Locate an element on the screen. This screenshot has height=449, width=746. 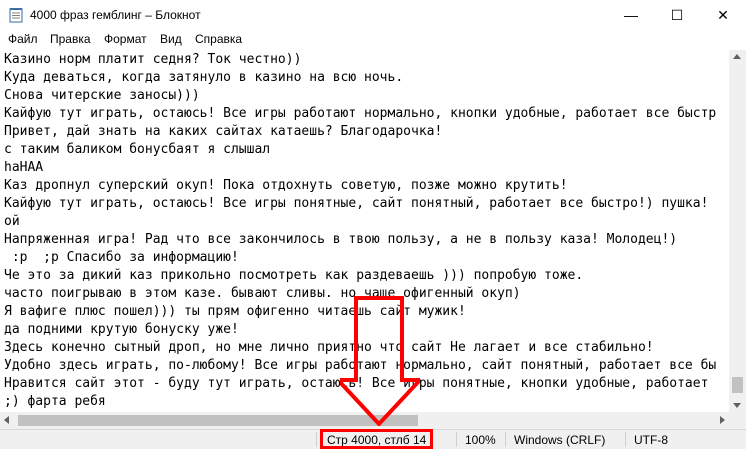
text-line: с таким баликом бонусбаят я слышал is located at coordinates (137, 149).